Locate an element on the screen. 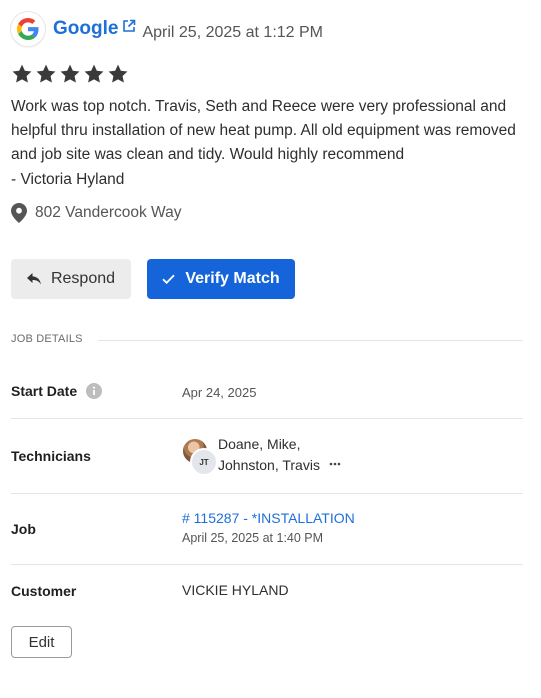 Image resolution: width=541 pixels, height=698 pixels. google-logo-icon is located at coordinates (28, 29).